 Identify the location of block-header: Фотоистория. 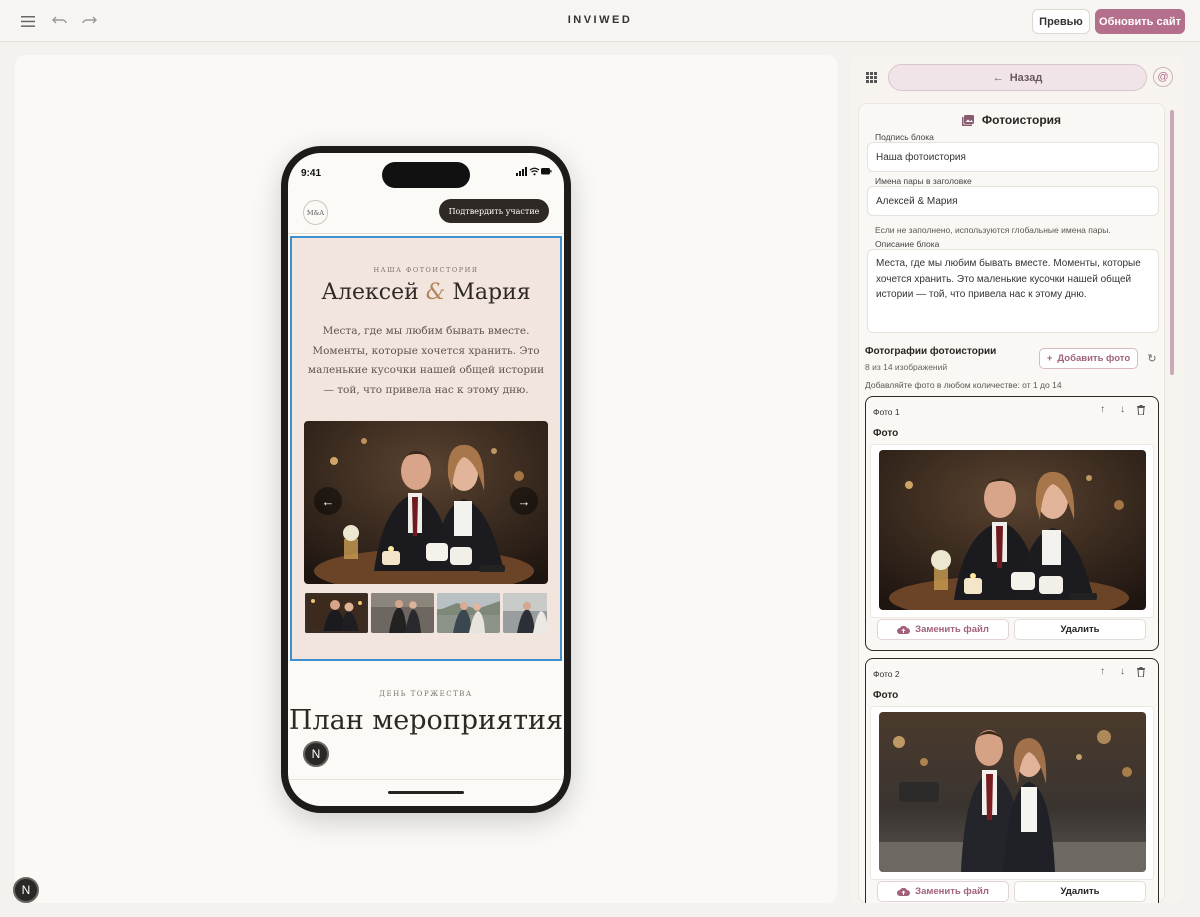
(1011, 120).